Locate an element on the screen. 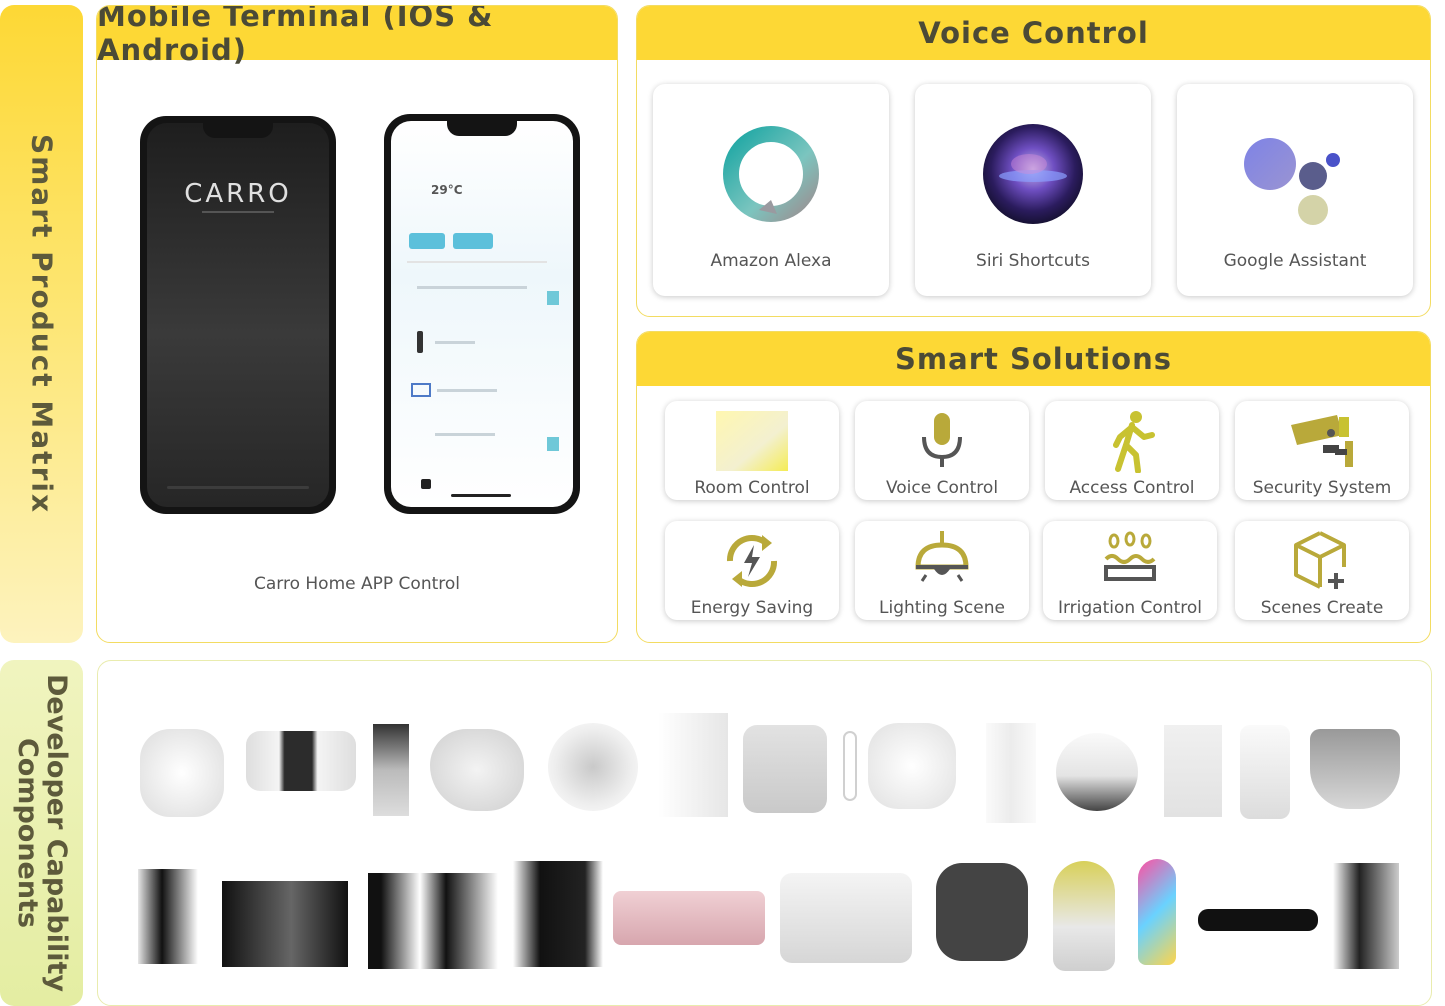 This screenshot has width=1445, height=1006. phone-splash-image: CARRO is located at coordinates (238, 315).